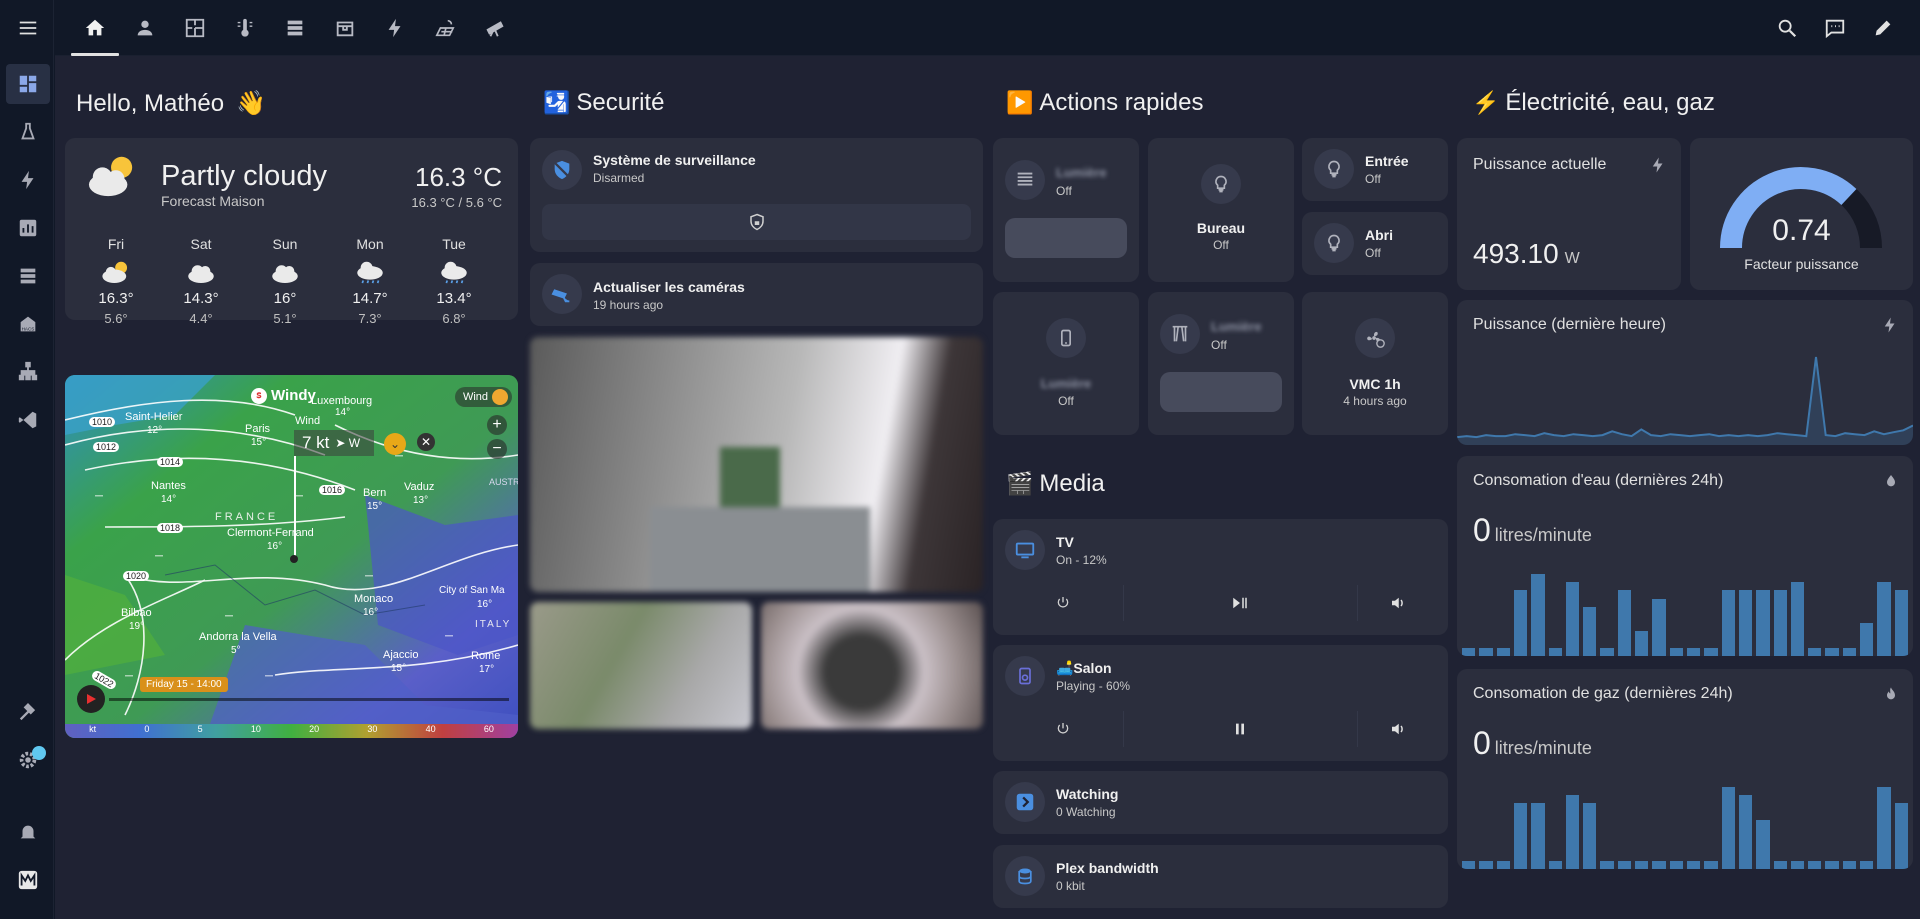 The width and height of the screenshot is (1920, 919). What do you see at coordinates (1070, 886) in the screenshot?
I see `plex-state: 0 kbit` at bounding box center [1070, 886].